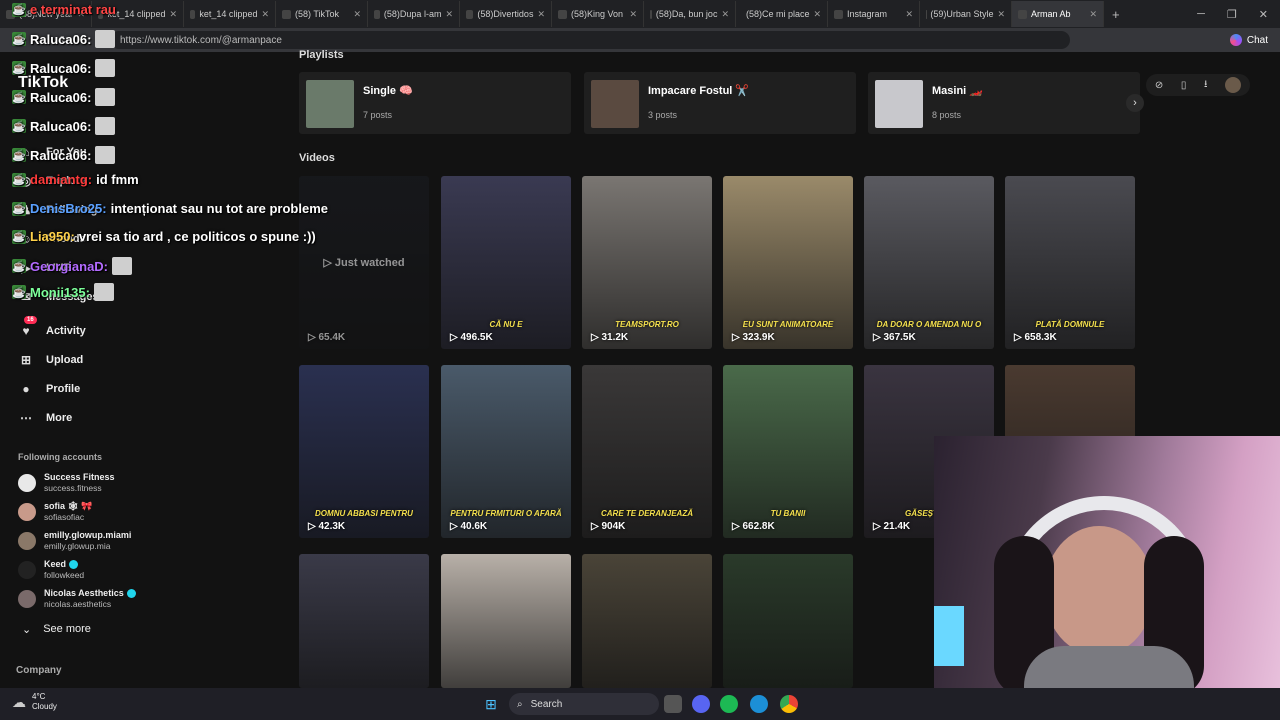 The image size is (1280, 720). What do you see at coordinates (506, 451) in the screenshot?
I see `video-thumbnail: PENTRU FRMITURI O AFARĂ ▷ 40.6K` at bounding box center [506, 451].